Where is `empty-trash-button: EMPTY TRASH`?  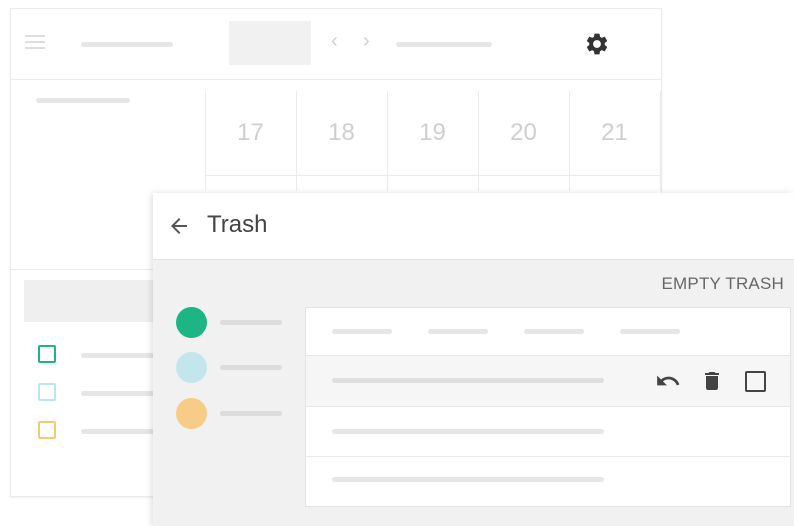 empty-trash-button: EMPTY TRASH is located at coordinates (723, 284).